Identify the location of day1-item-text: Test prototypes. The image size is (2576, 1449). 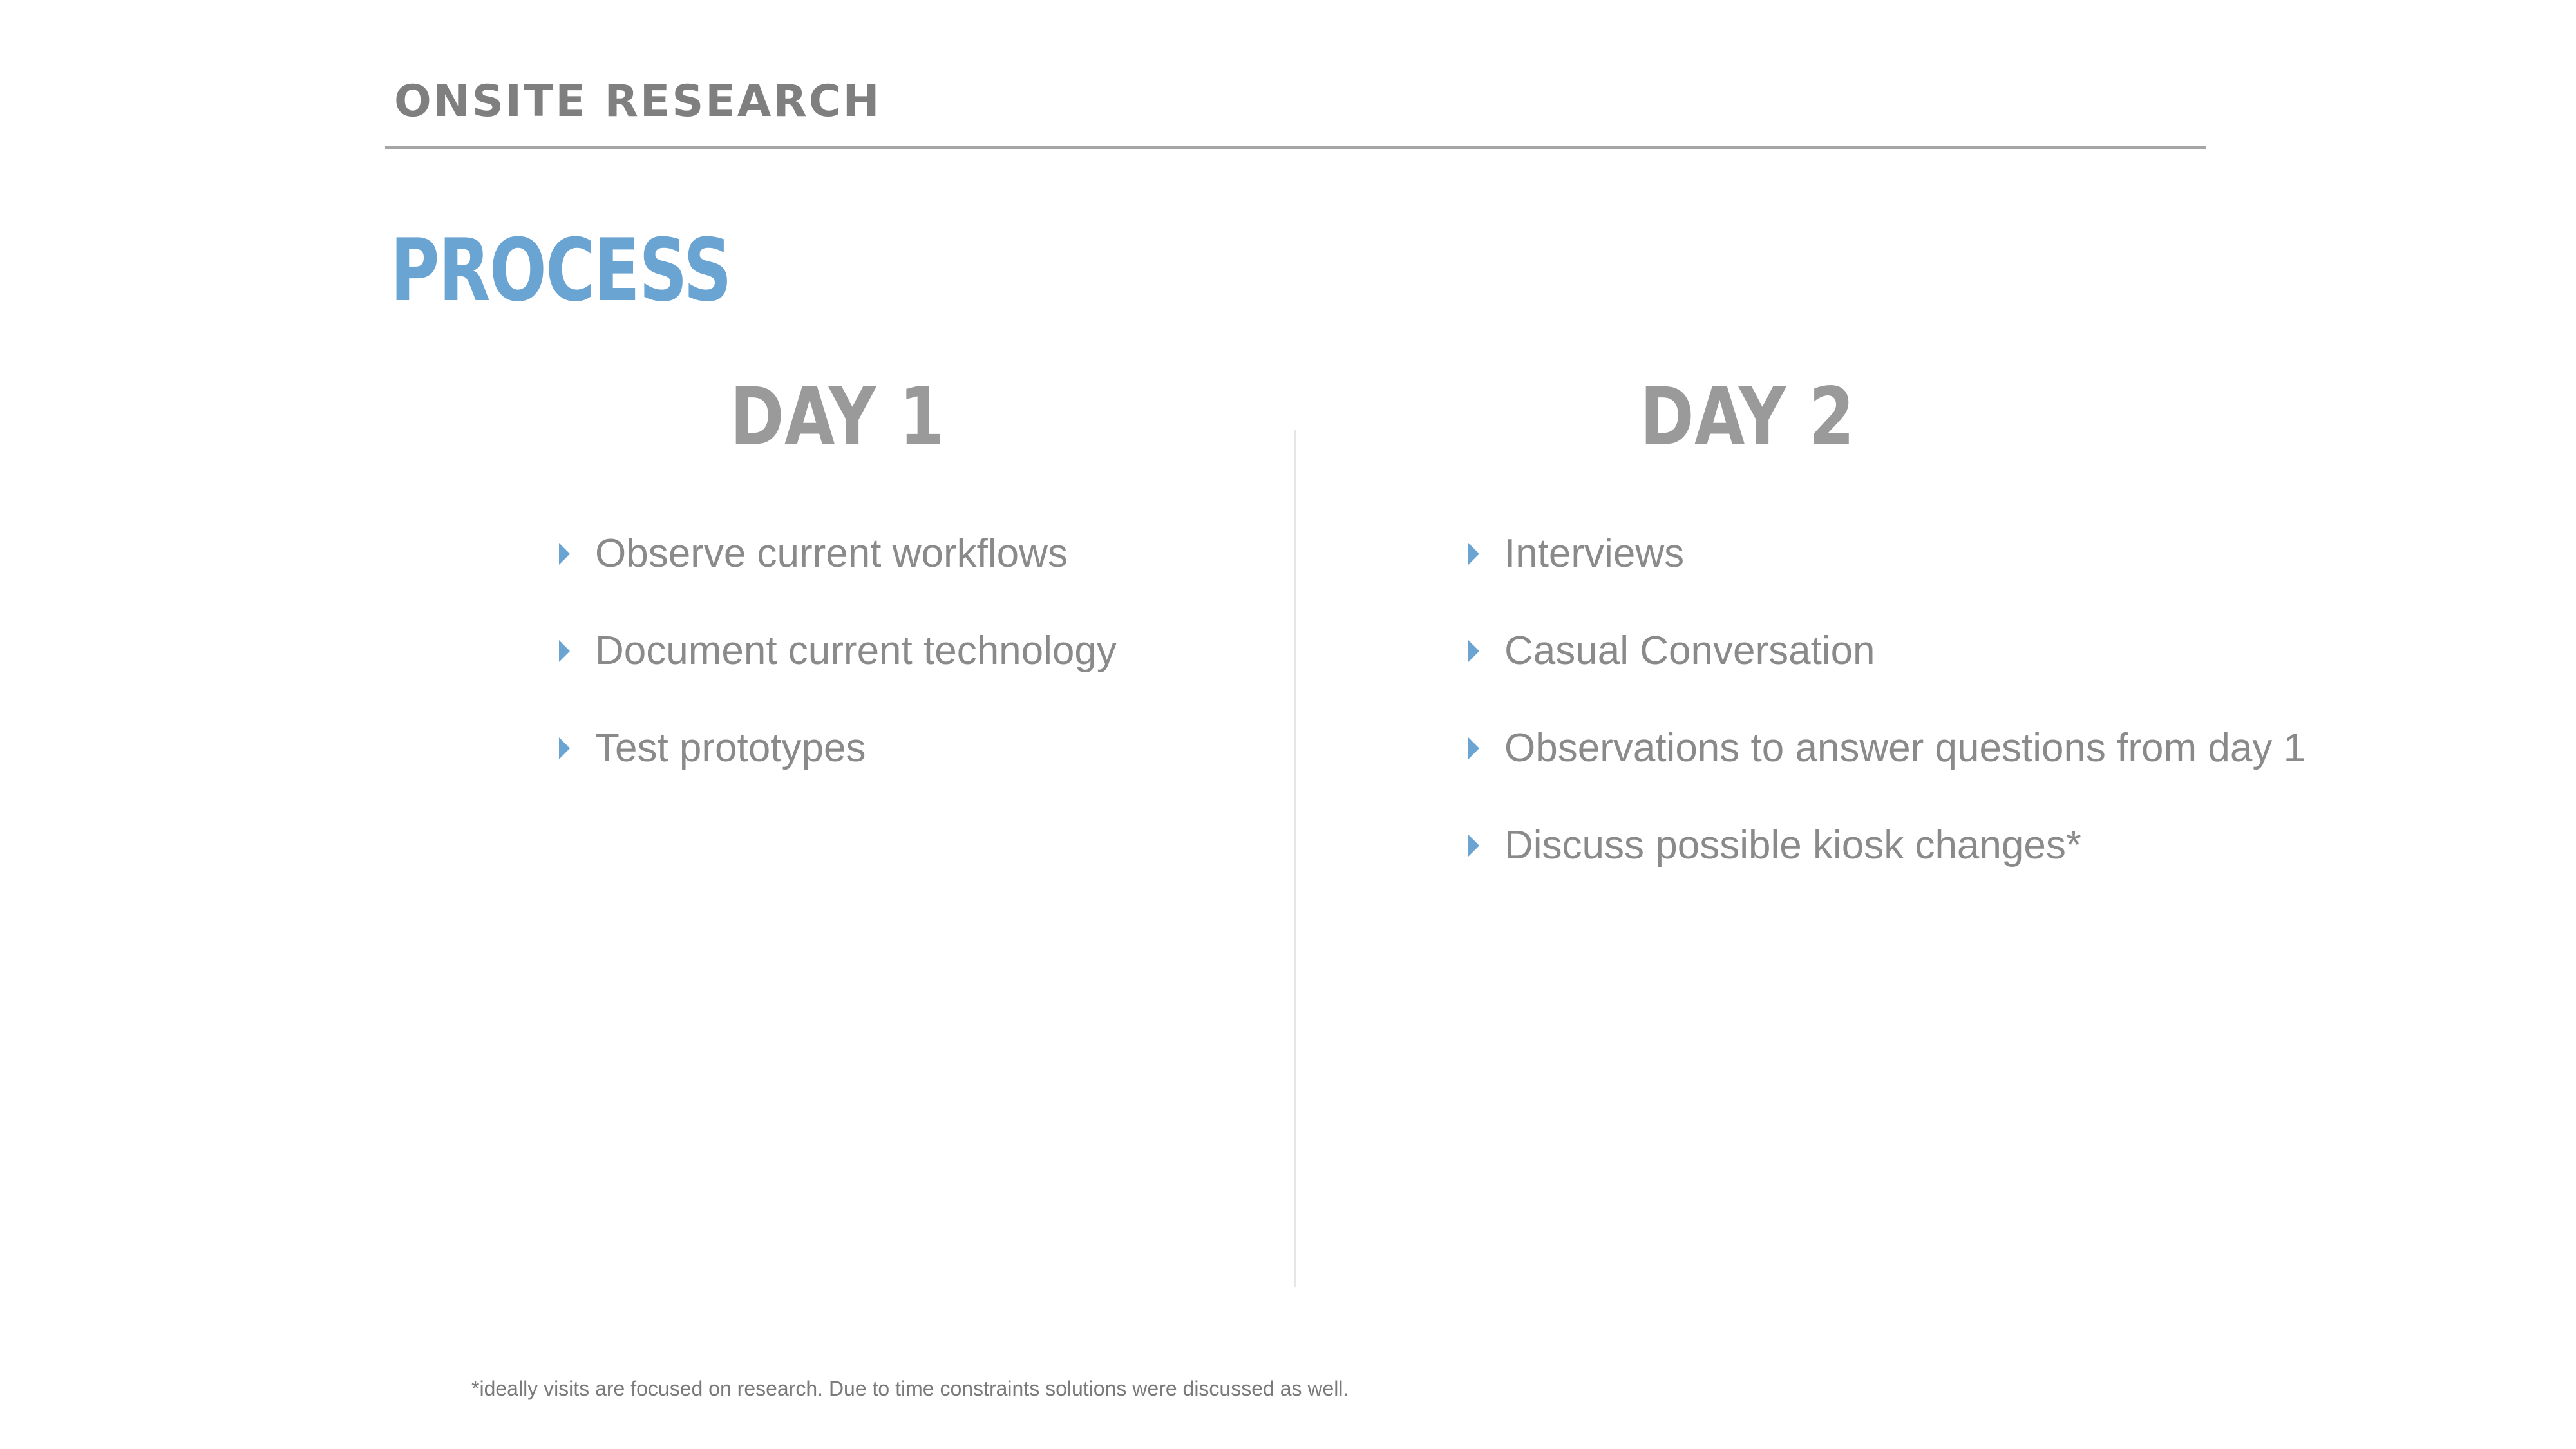
(730, 748).